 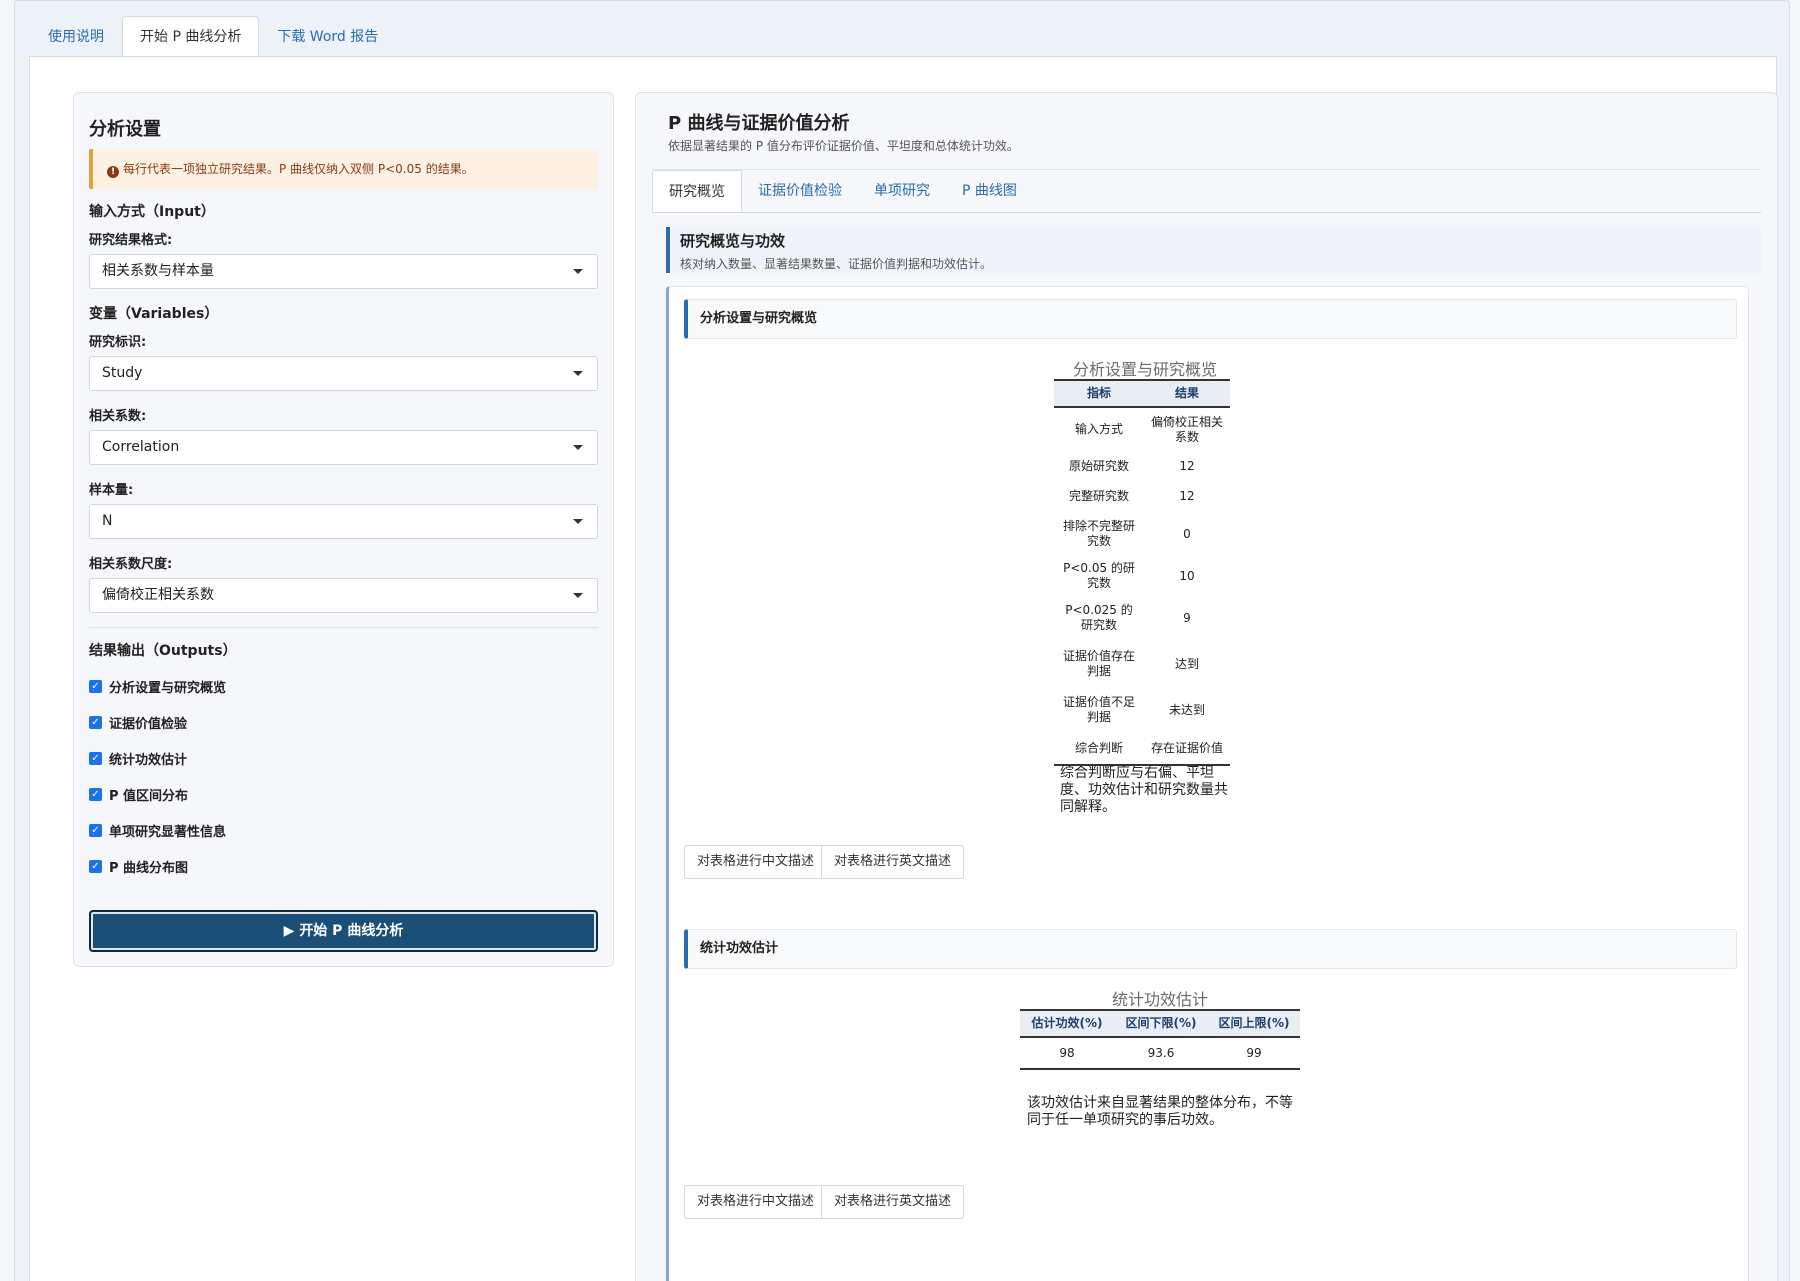 I want to click on run-analysis-button: ▶ 开始 P 曲线分析, so click(x=343, y=931).